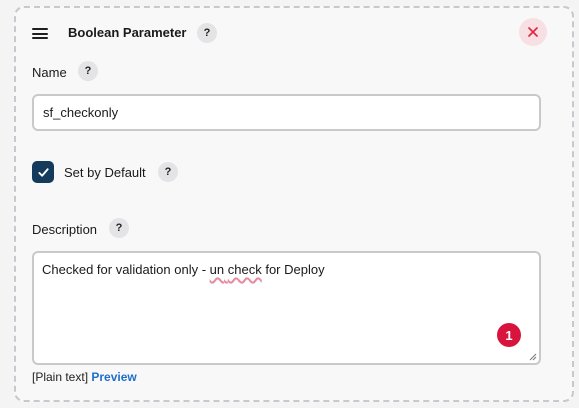  What do you see at coordinates (127, 32) in the screenshot?
I see `parameter-type-title: Boolean Parameter` at bounding box center [127, 32].